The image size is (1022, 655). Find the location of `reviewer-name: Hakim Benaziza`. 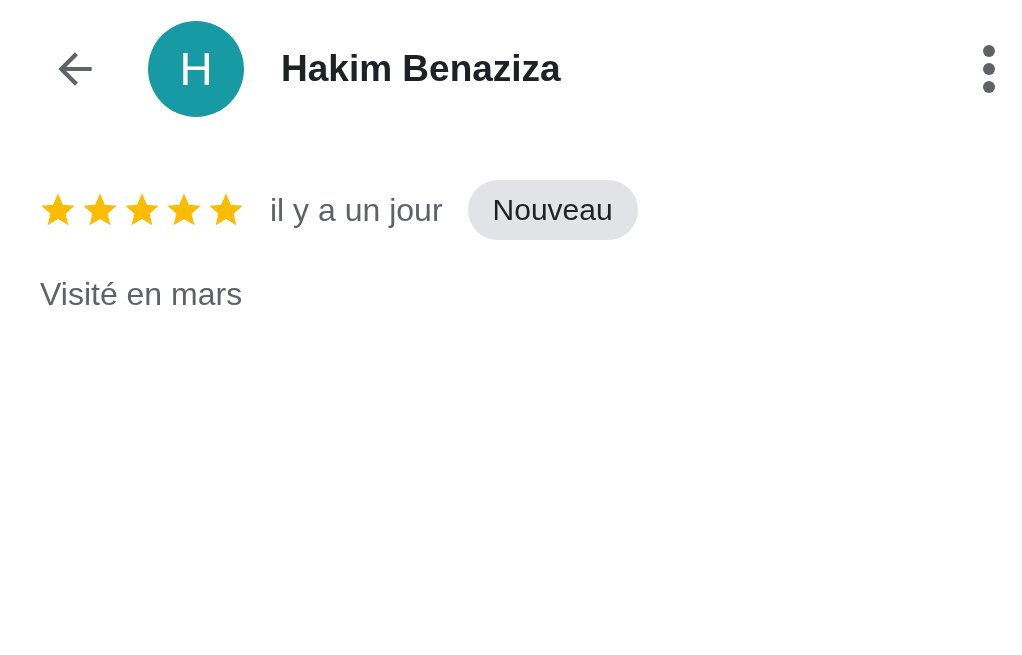

reviewer-name: Hakim Benaziza is located at coordinates (421, 69).